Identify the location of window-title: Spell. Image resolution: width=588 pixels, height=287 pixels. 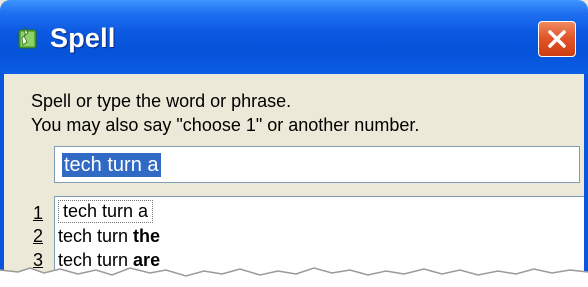
(83, 38).